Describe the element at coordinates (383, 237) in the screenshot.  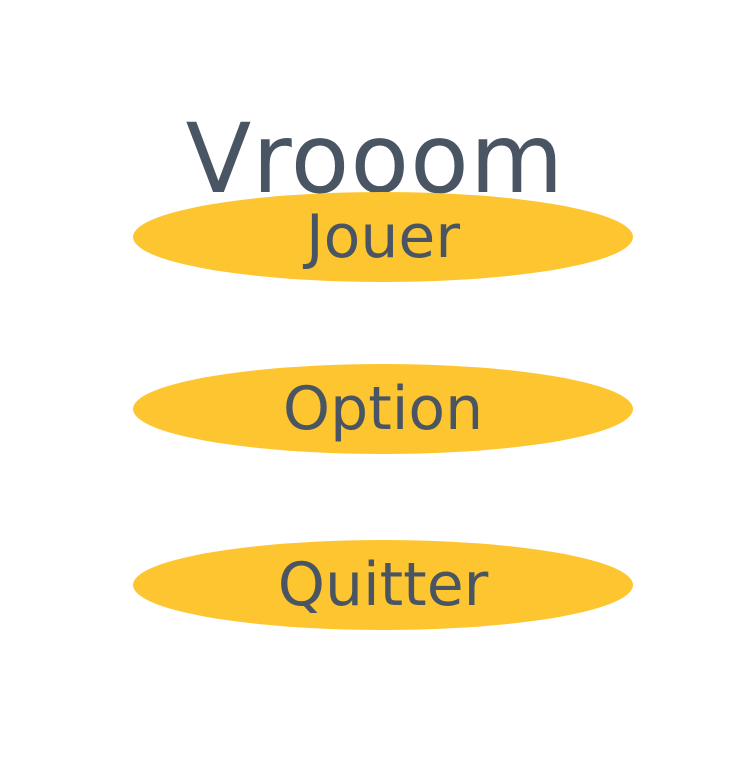
I see `play-button: Jouer` at that location.